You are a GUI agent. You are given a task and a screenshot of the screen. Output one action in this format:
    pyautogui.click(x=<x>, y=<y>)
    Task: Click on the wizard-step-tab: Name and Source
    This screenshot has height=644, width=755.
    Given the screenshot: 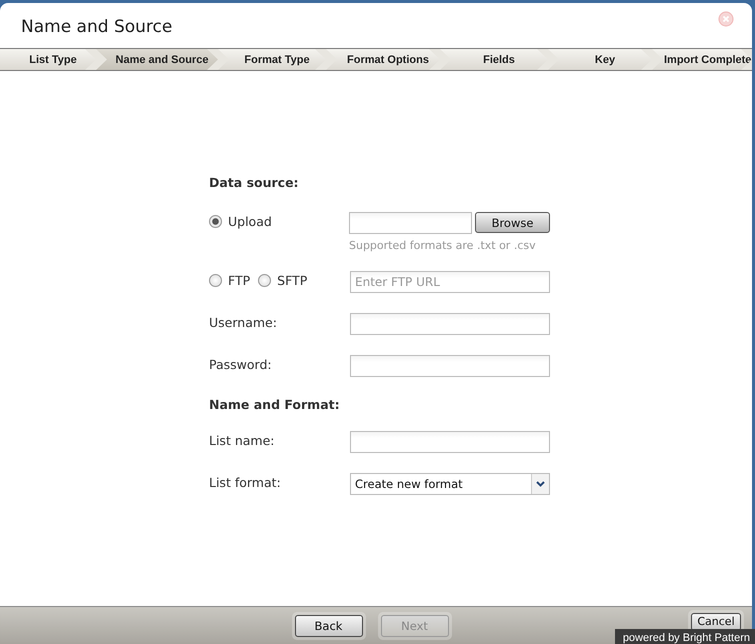 What is the action you would take?
    pyautogui.click(x=157, y=59)
    